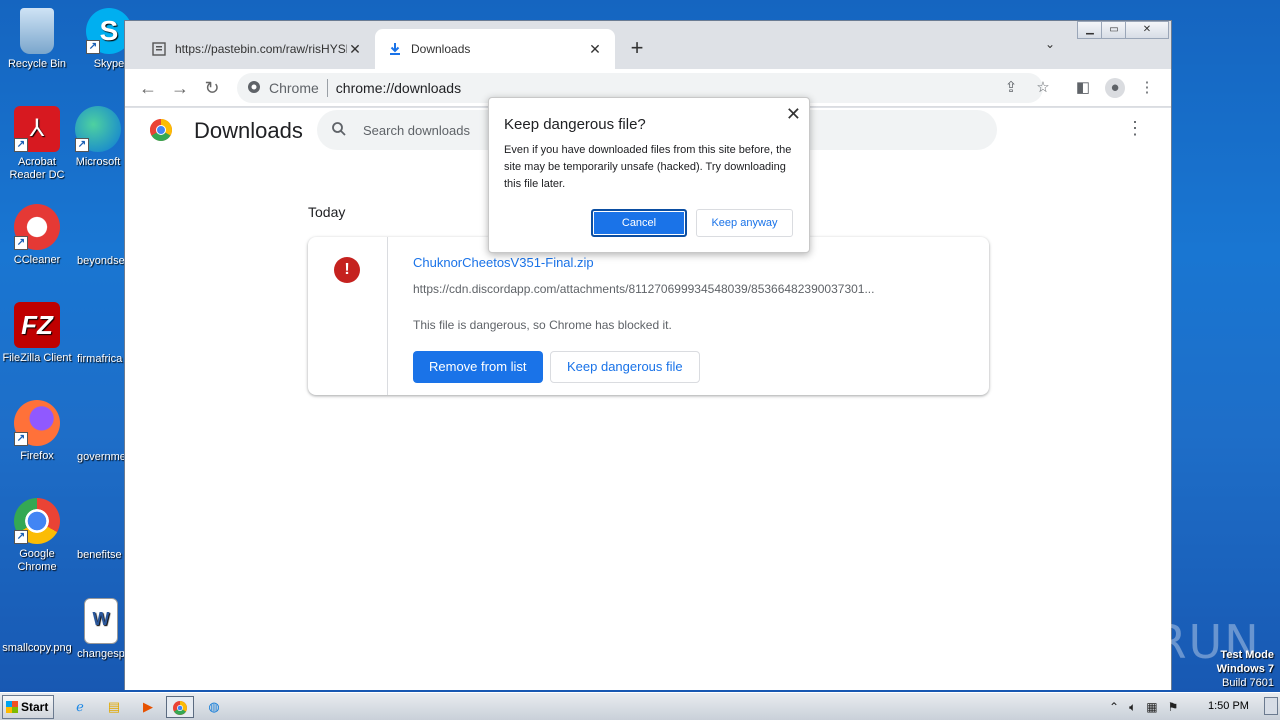 The width and height of the screenshot is (1280, 720). What do you see at coordinates (114, 707) in the screenshot?
I see `explorer-icon: ▤` at bounding box center [114, 707].